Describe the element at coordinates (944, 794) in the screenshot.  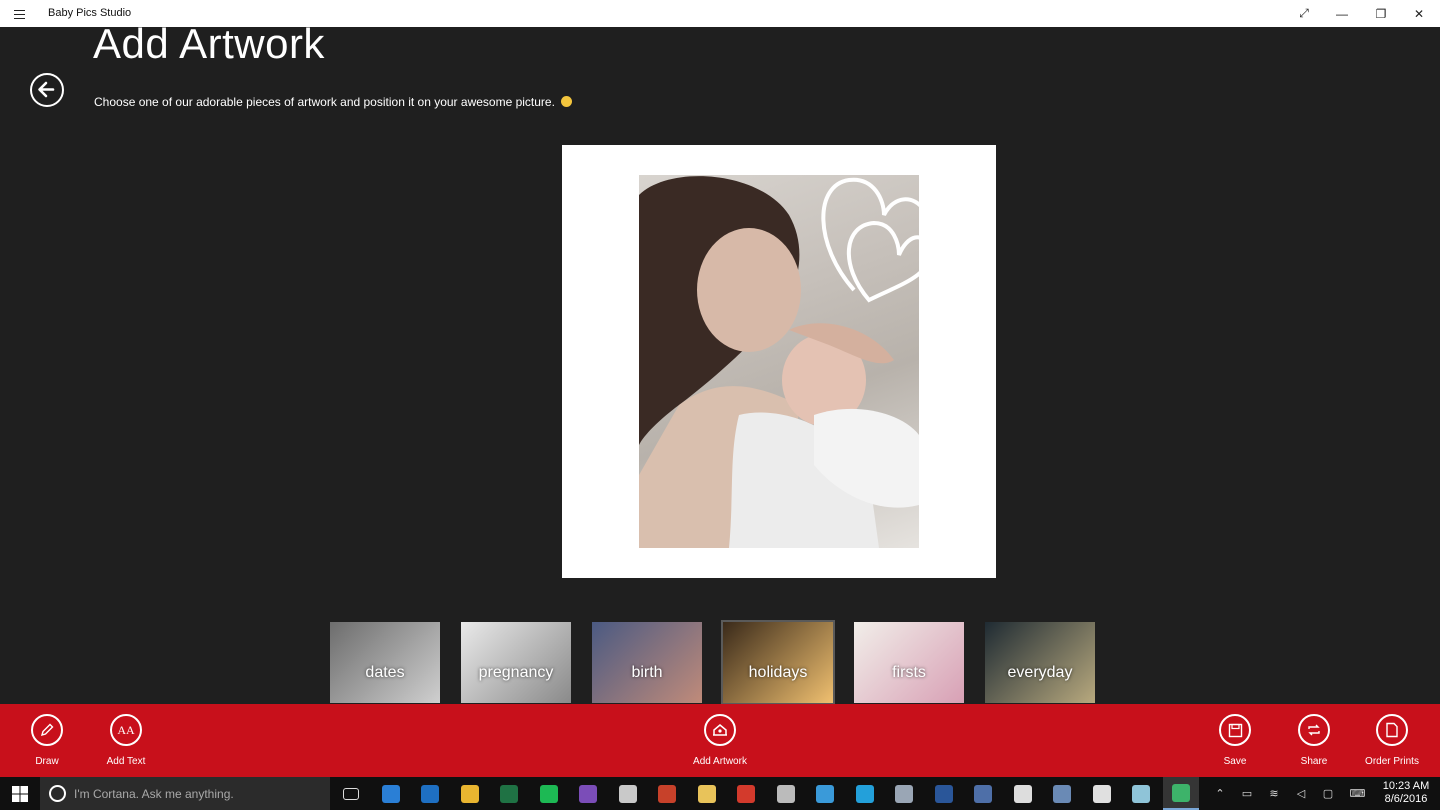
I see `word-icon` at that location.